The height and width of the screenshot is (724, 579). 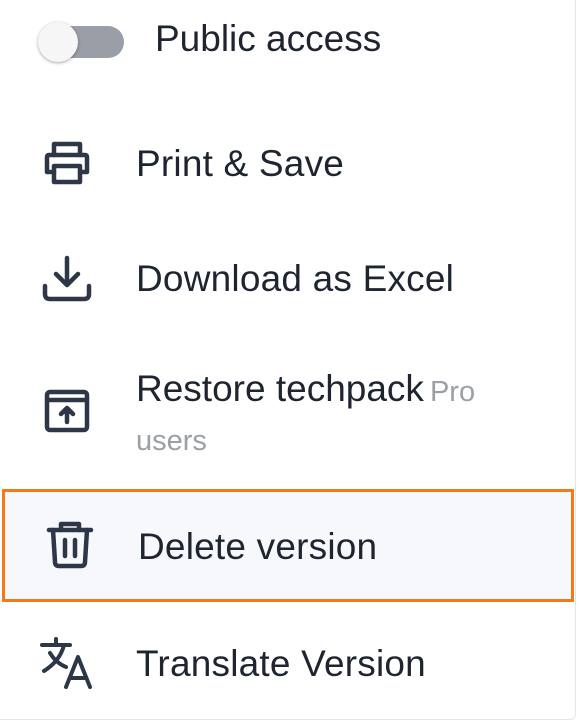 I want to click on restore-techpack-label-line: Restore techpack Pro, so click(x=305, y=389).